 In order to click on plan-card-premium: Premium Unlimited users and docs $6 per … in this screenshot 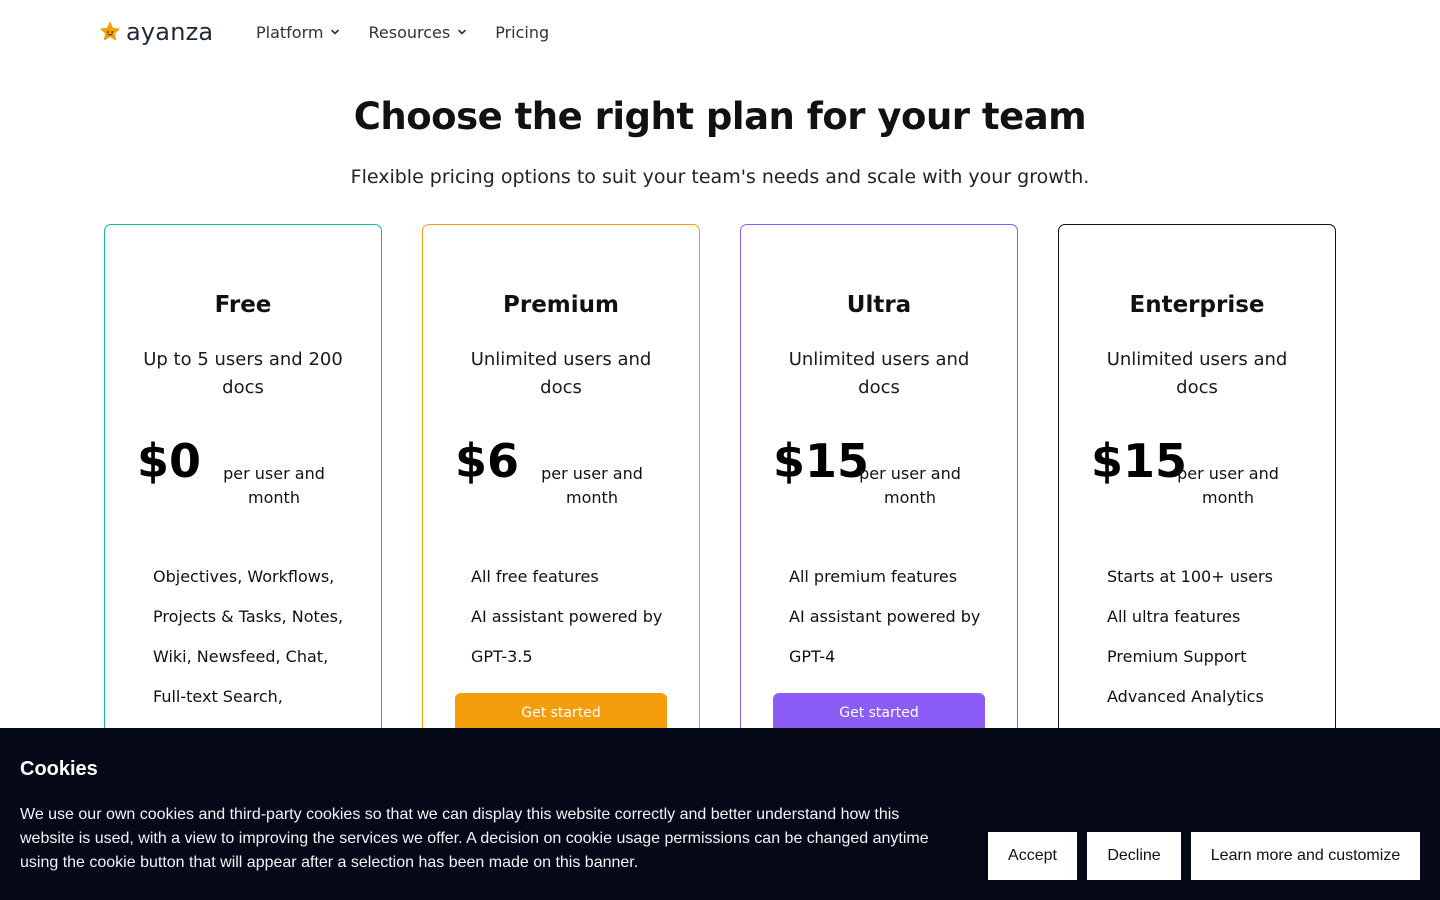, I will do `click(561, 504)`.